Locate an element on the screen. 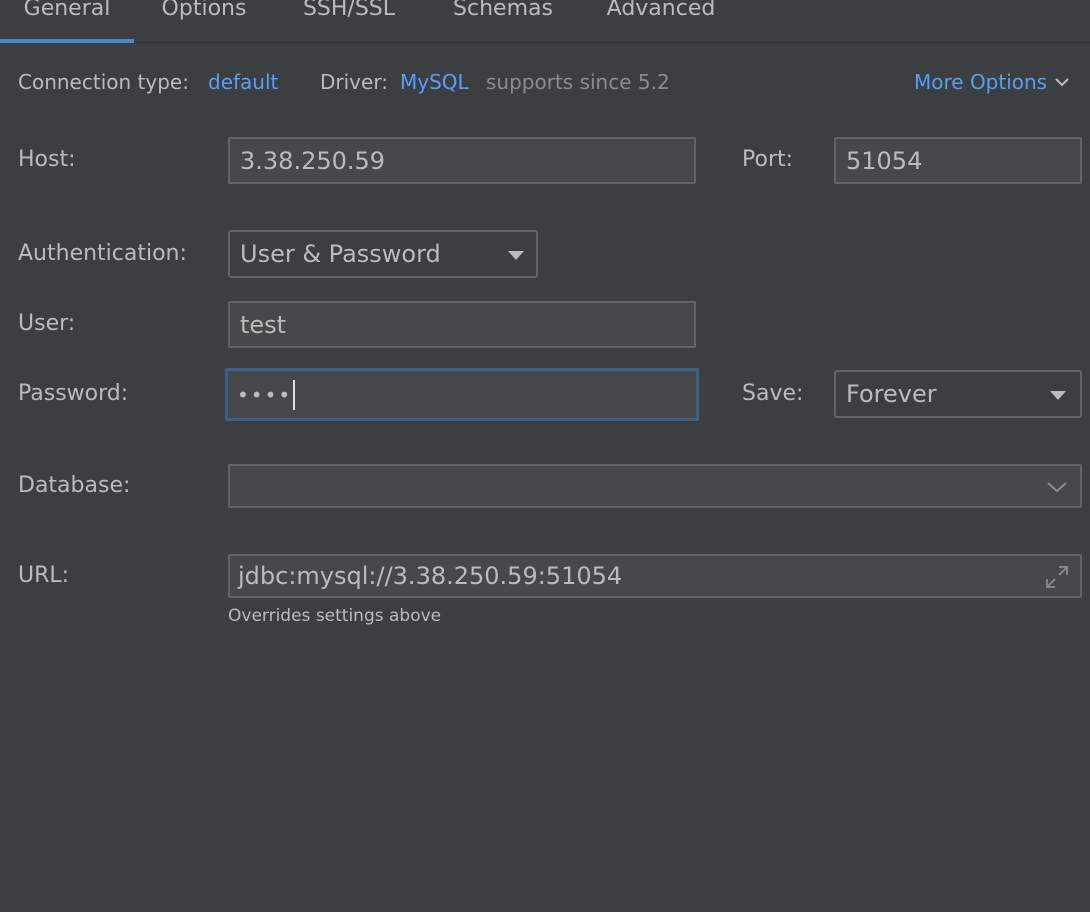  host-input: 3.38.250.59 is located at coordinates (462, 160).